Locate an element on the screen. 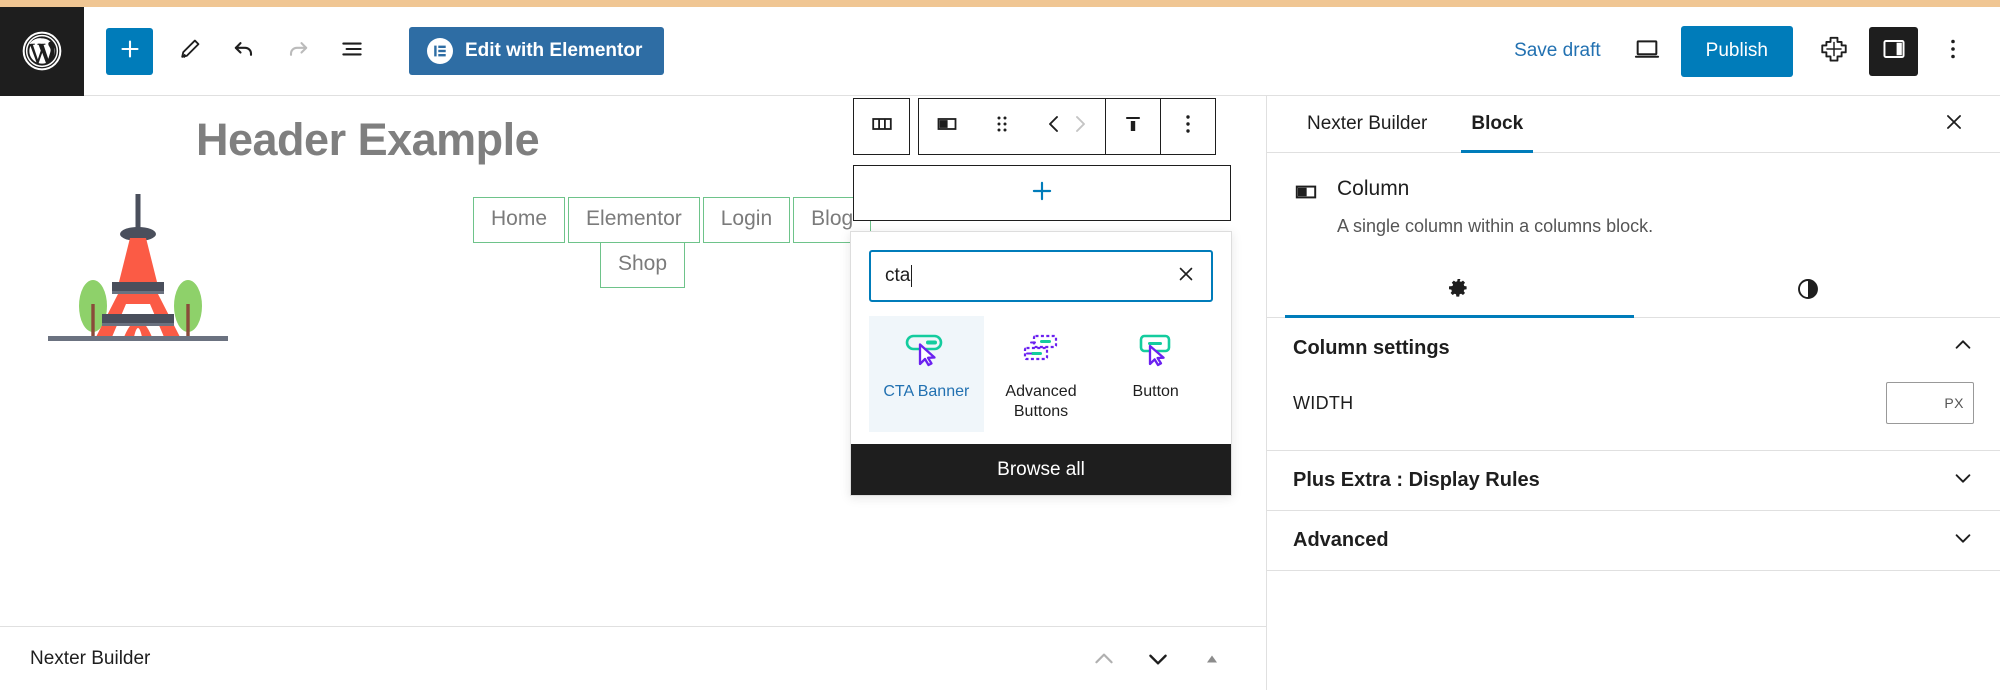 This screenshot has width=2000, height=690. sidebar-subtab-bar is located at coordinates (1633, 292).